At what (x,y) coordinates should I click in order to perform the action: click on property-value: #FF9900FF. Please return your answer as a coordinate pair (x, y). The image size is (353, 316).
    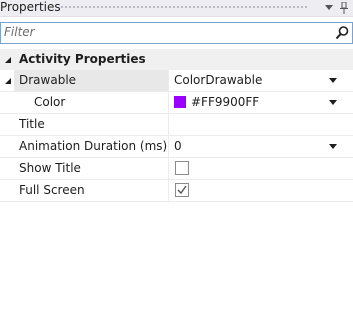
    Looking at the image, I should click on (225, 102).